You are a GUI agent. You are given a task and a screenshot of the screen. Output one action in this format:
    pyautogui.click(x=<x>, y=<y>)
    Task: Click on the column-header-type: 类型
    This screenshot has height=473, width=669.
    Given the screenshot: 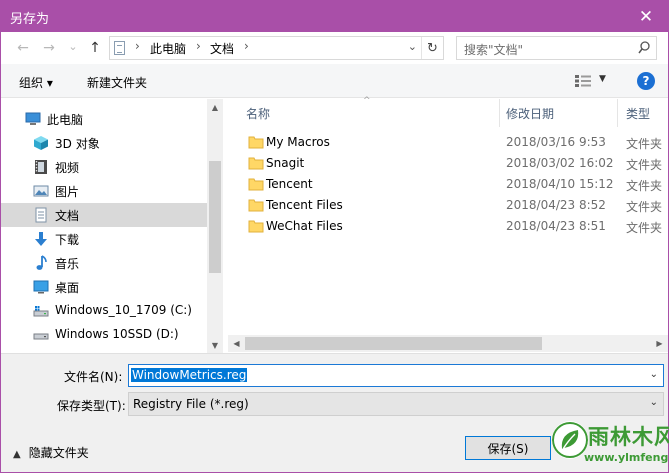 What is the action you would take?
    pyautogui.click(x=643, y=113)
    